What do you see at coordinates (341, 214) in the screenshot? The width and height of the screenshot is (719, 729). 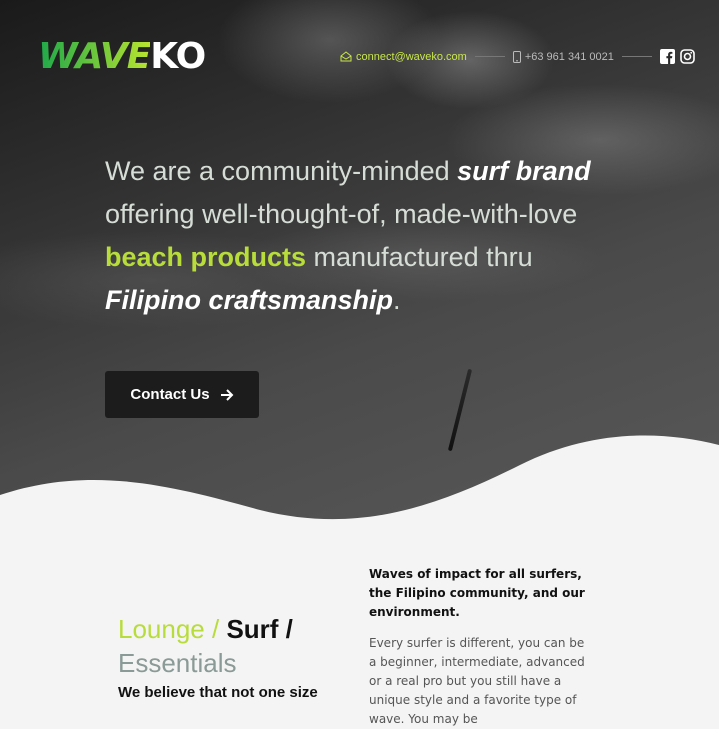 I see `headline-text-2: offering well-thought-of, made-with-love` at bounding box center [341, 214].